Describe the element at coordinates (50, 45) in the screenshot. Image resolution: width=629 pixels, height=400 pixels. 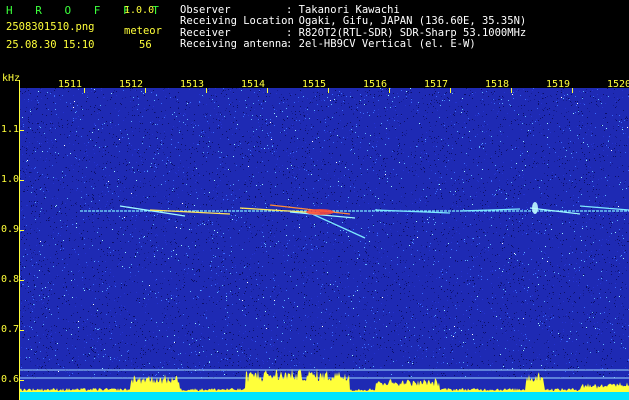
I see `file-datetime: 25.08.30 15:10` at that location.